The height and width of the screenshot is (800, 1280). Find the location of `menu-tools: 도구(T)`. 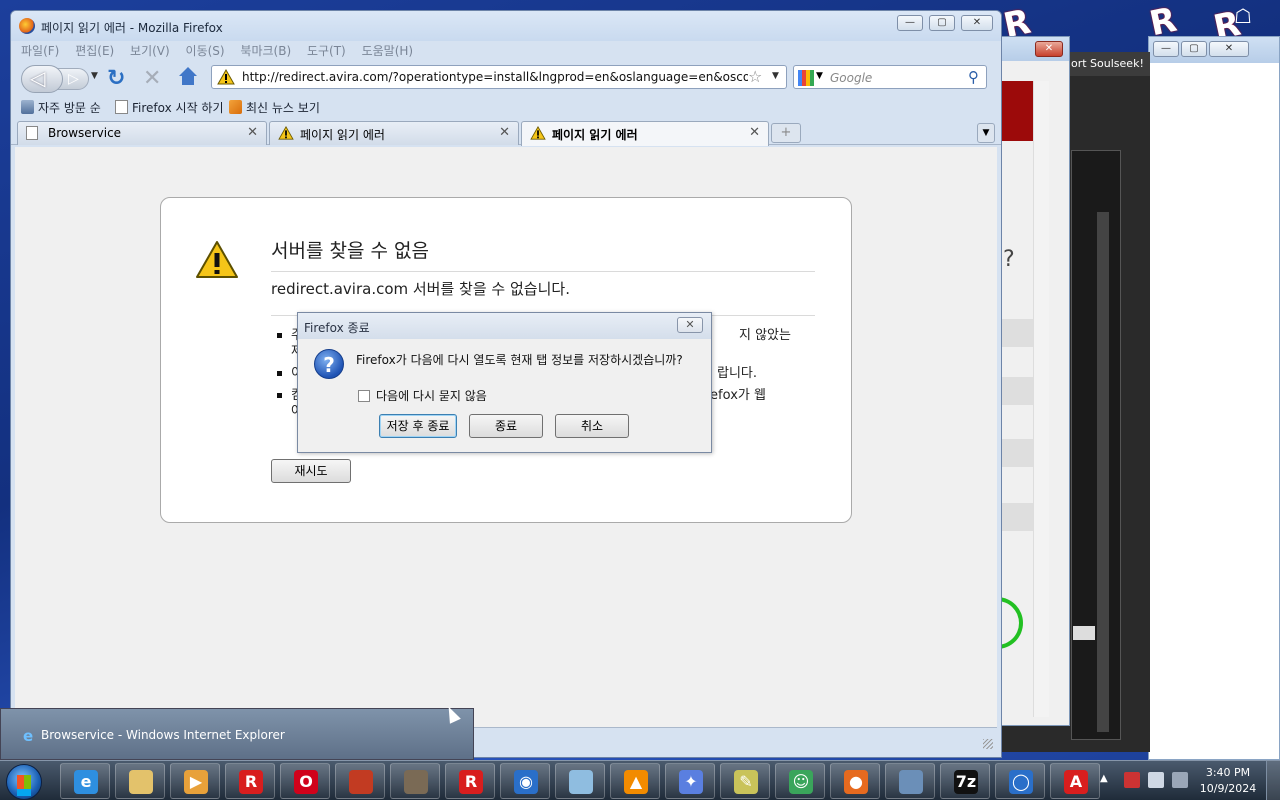

menu-tools: 도구(T) is located at coordinates (326, 50).